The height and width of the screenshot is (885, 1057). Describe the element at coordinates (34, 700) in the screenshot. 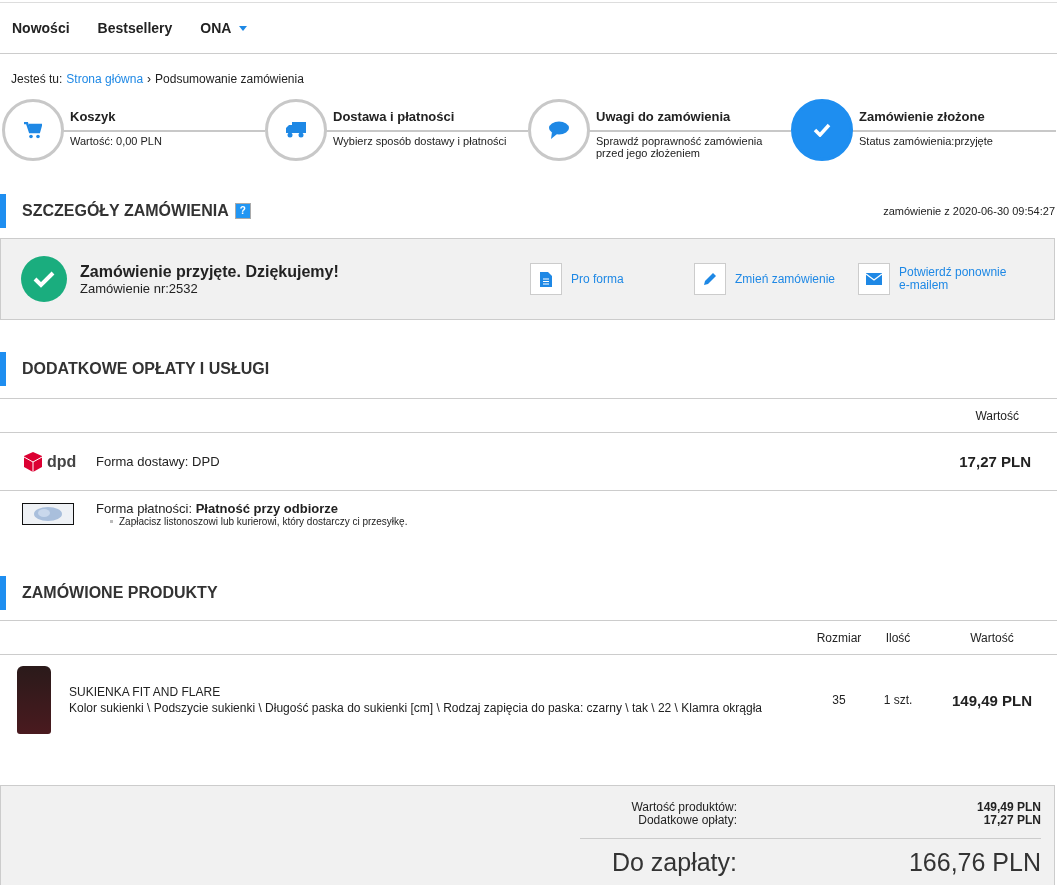

I see `photo-placeholder` at that location.